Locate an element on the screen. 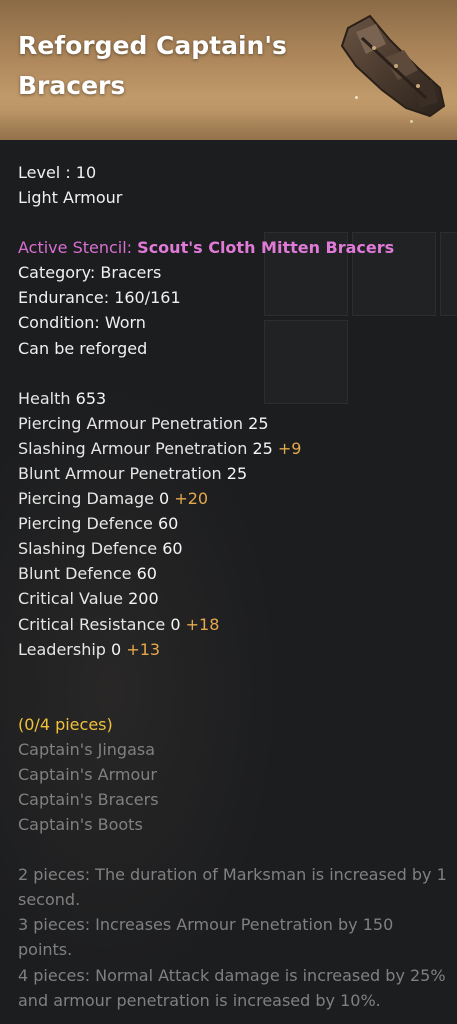 The width and height of the screenshot is (457, 1024). item-title: Reforged Captain's Bracers is located at coordinates (152, 65).